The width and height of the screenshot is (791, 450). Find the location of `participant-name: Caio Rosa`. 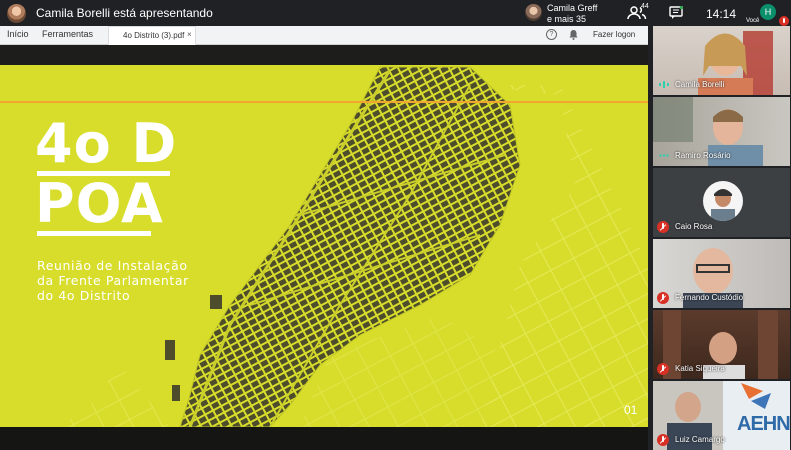

participant-name: Caio Rosa is located at coordinates (694, 226).